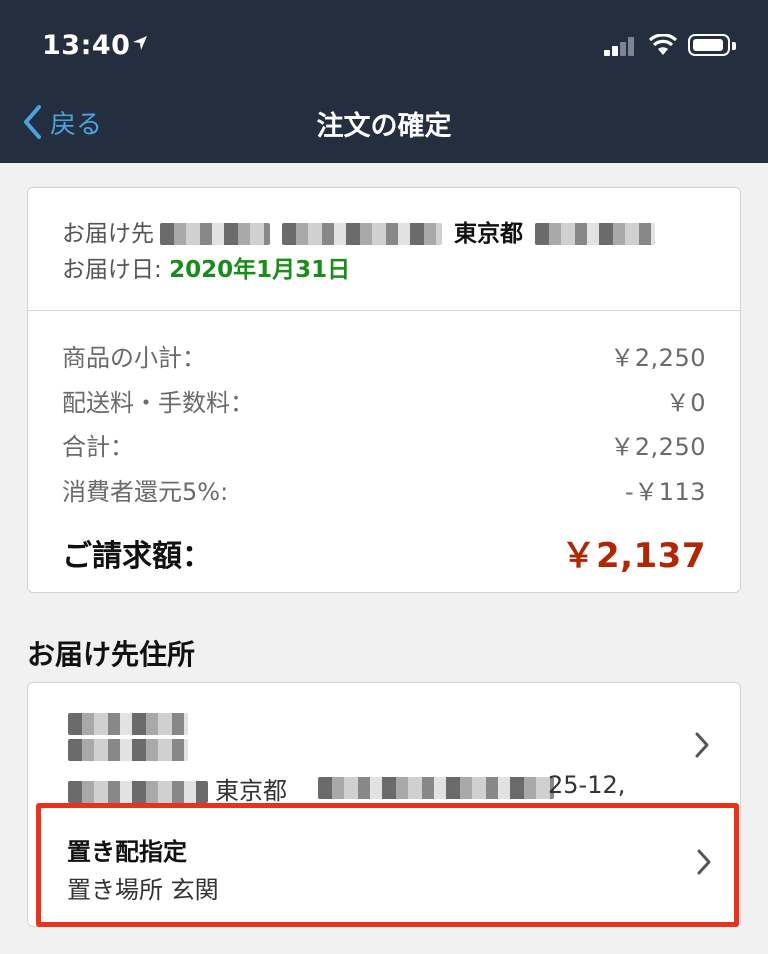 The width and height of the screenshot is (768, 954). What do you see at coordinates (685, 402) in the screenshot?
I see `summary-value: ￥0` at bounding box center [685, 402].